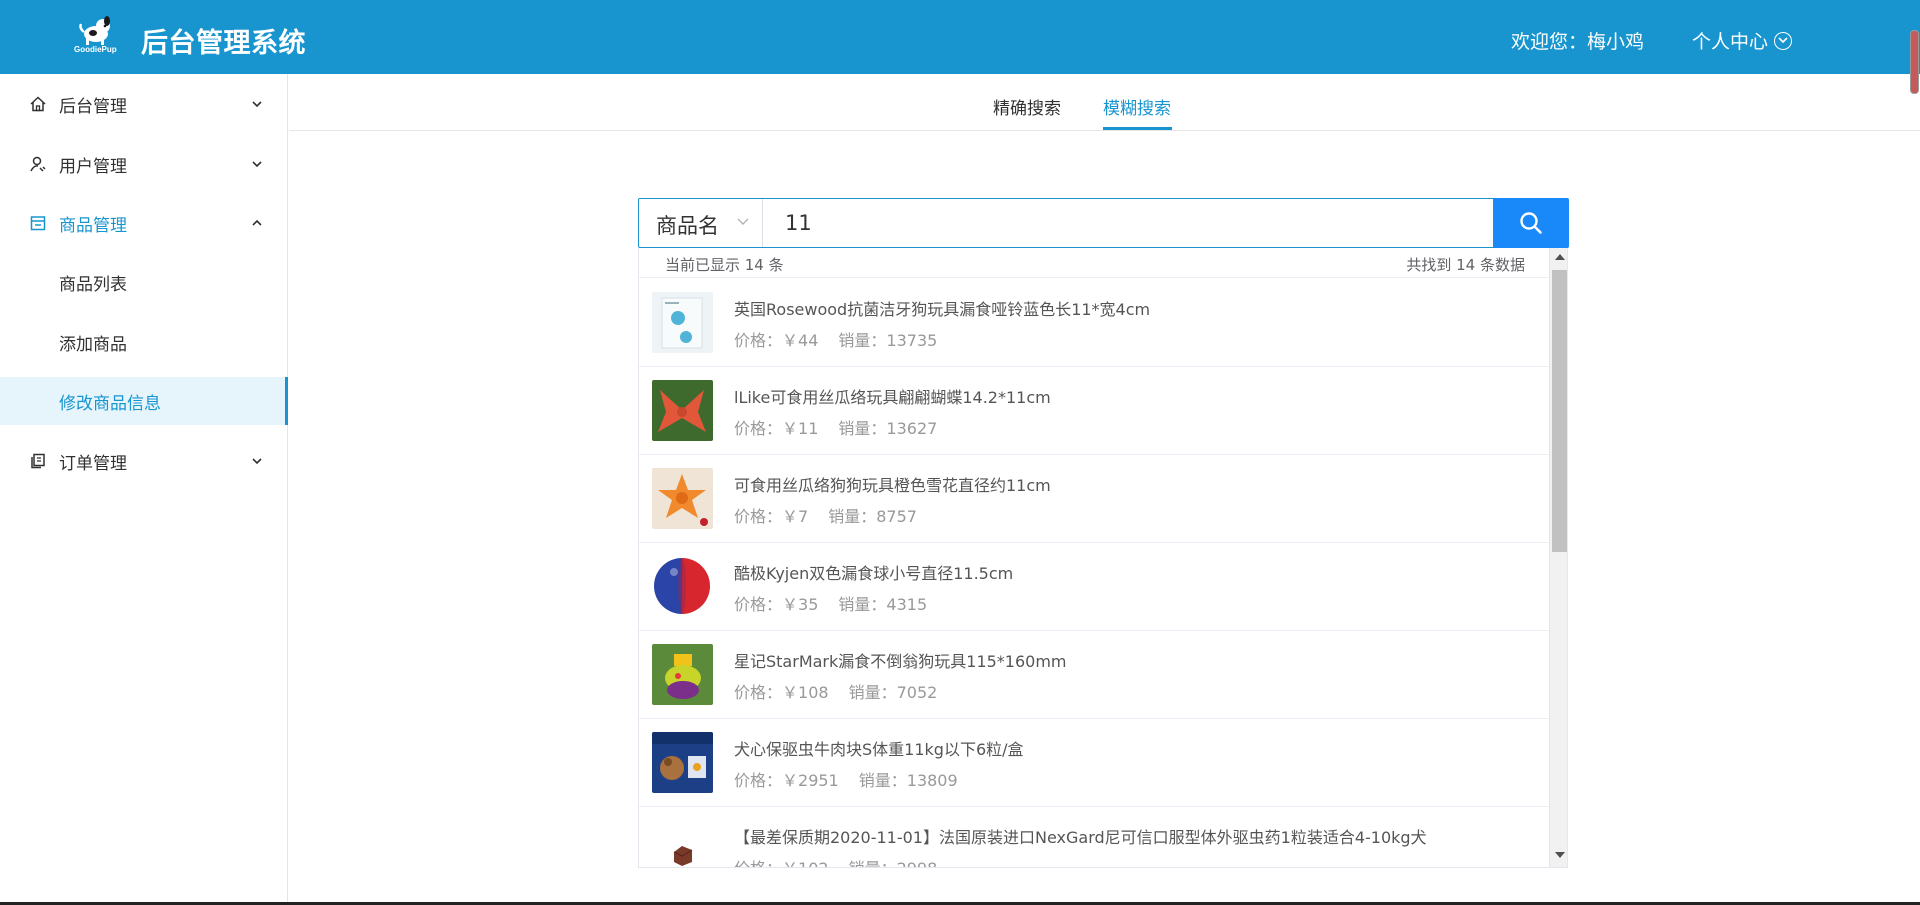 The width and height of the screenshot is (1920, 905). Describe the element at coordinates (932, 780) in the screenshot. I see `product-sales: 13809` at that location.